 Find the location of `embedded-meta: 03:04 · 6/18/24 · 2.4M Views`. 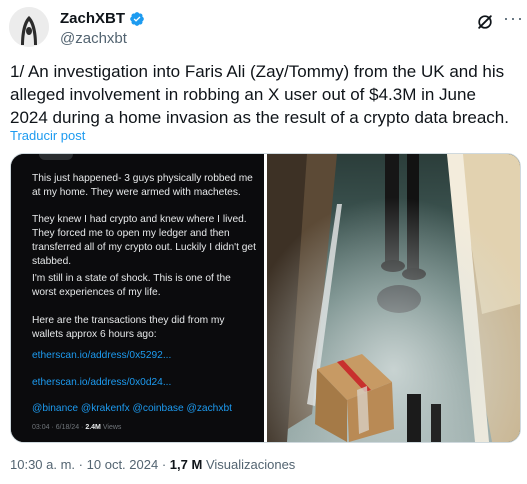

embedded-meta: 03:04 · 6/18/24 · 2.4M Views is located at coordinates (76, 427).